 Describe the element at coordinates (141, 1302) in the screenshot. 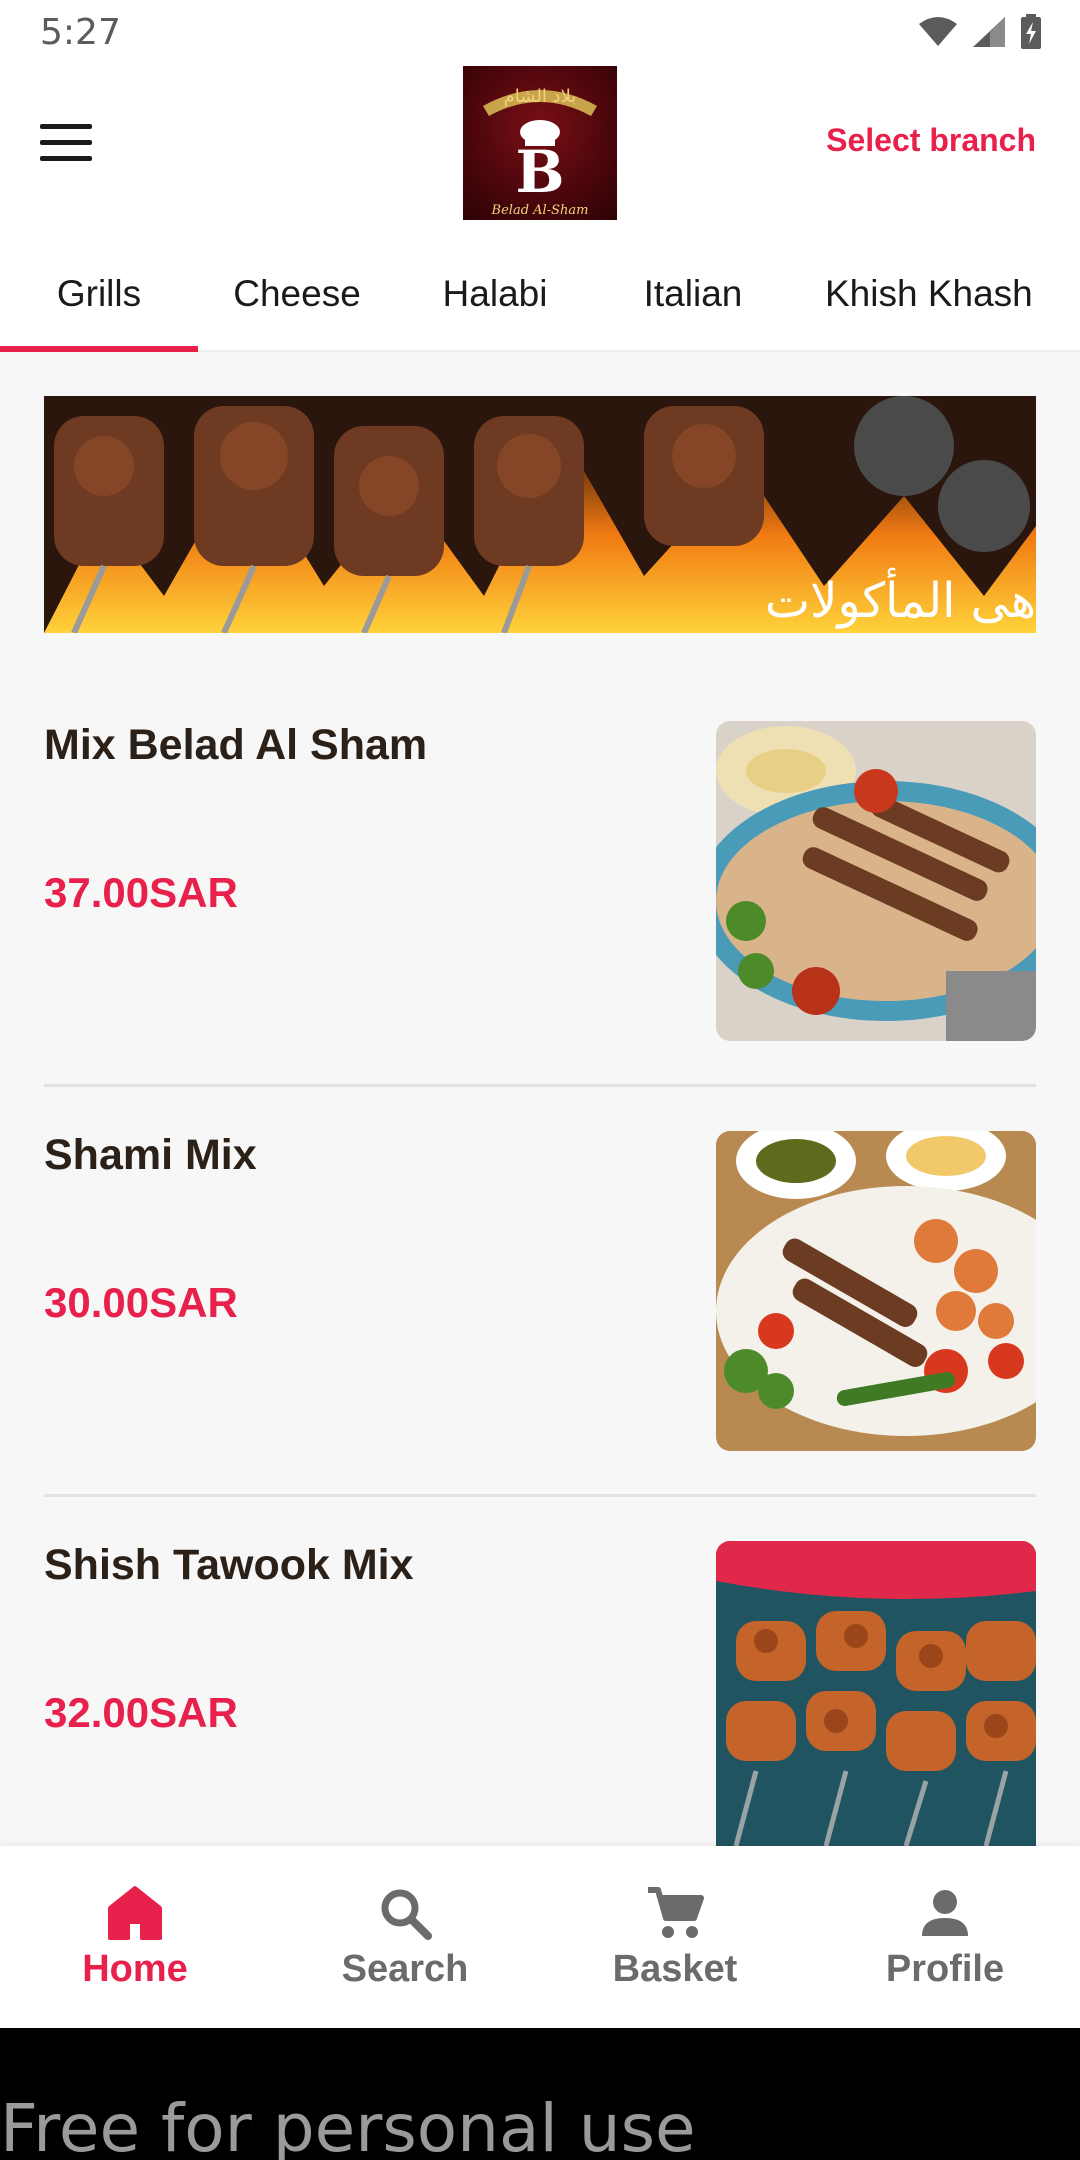

I see `menu-item-price: 30.00SAR` at that location.